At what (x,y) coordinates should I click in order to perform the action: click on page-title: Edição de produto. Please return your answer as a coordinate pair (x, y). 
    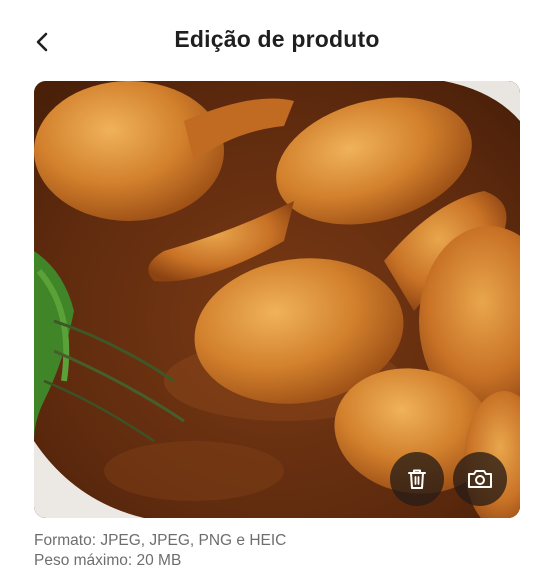
    Looking at the image, I should click on (277, 39).